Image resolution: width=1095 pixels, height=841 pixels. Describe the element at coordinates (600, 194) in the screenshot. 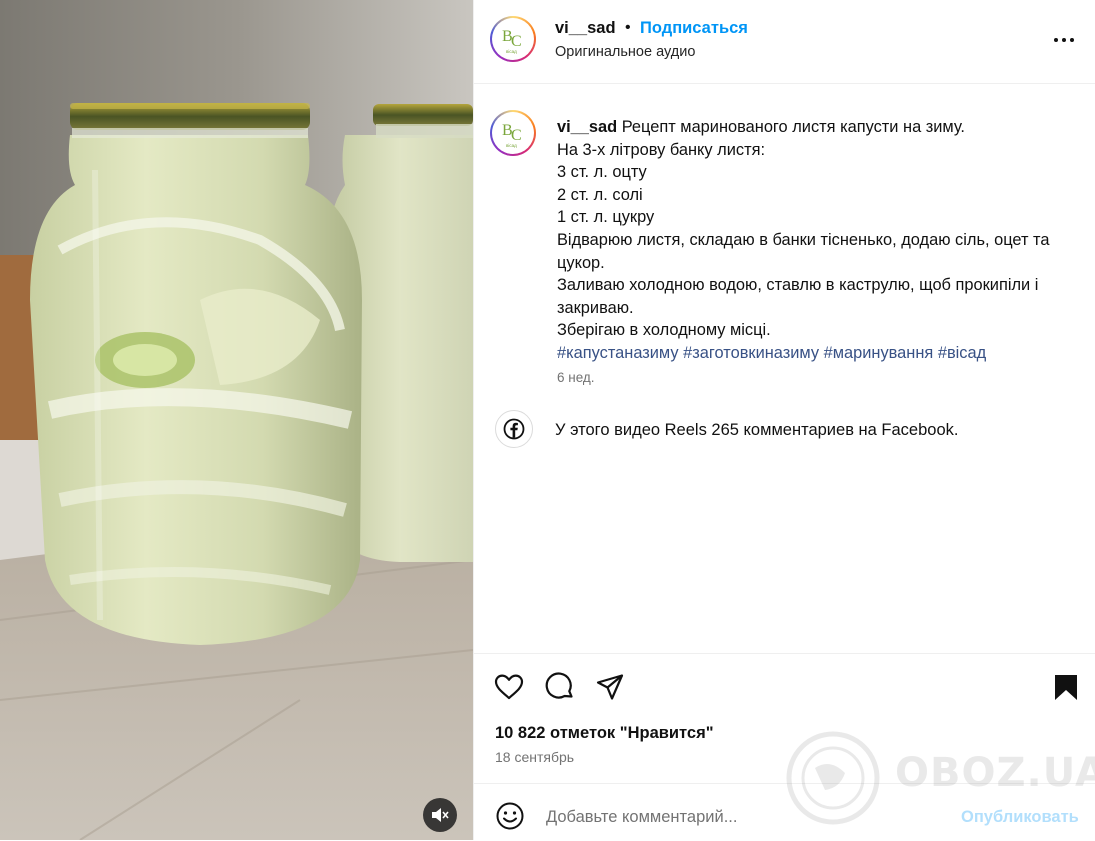

I see `caption-line: 2 ст. л. солі` at that location.